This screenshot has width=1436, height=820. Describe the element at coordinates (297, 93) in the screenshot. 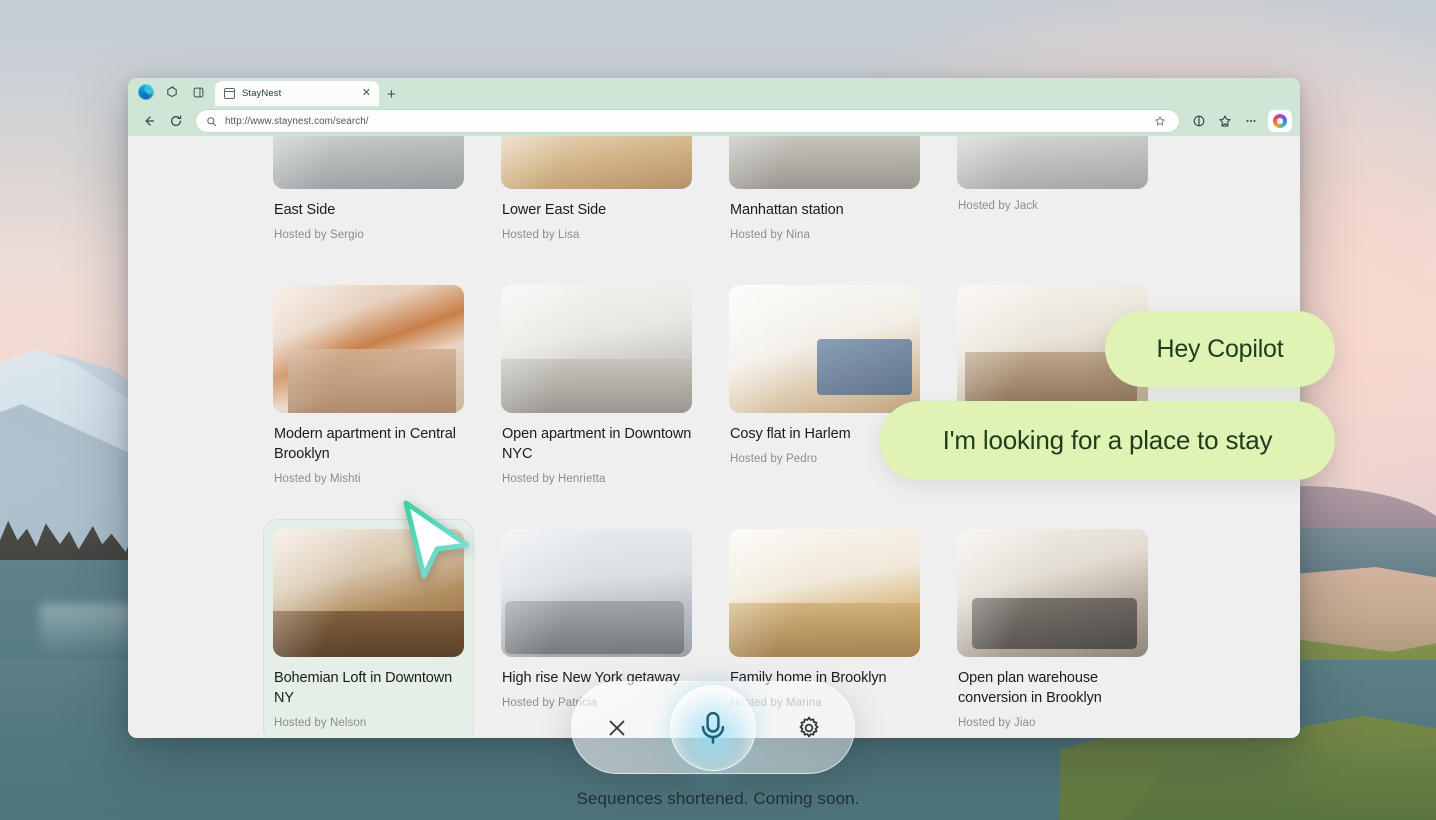

I see `browser-tab-staynest: StayNest ✕` at that location.